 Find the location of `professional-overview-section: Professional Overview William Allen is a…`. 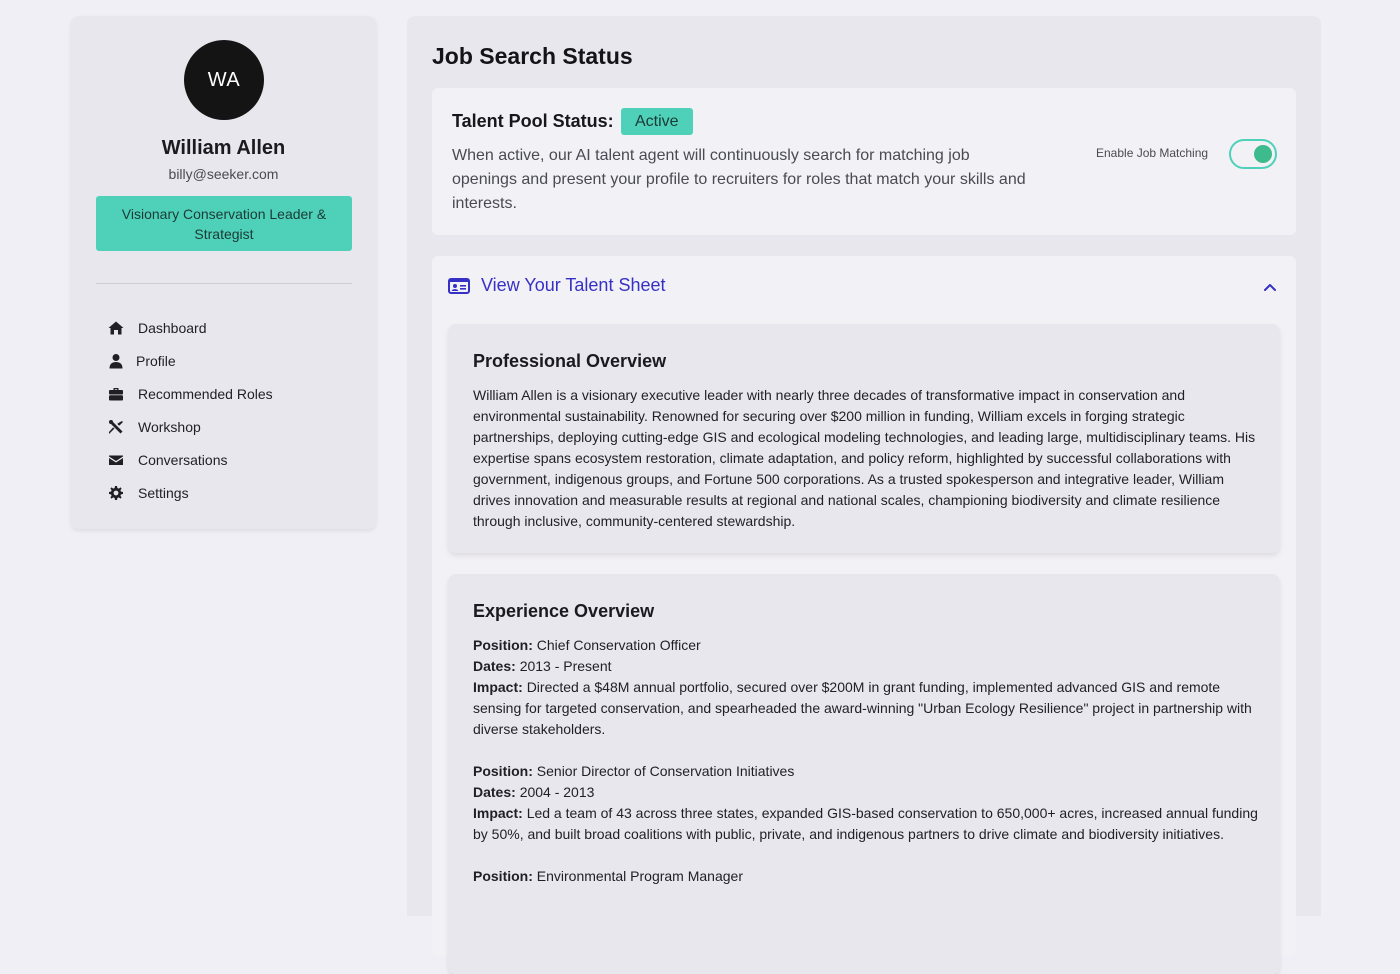

professional-overview-section: Professional Overview William Allen is a… is located at coordinates (864, 438).